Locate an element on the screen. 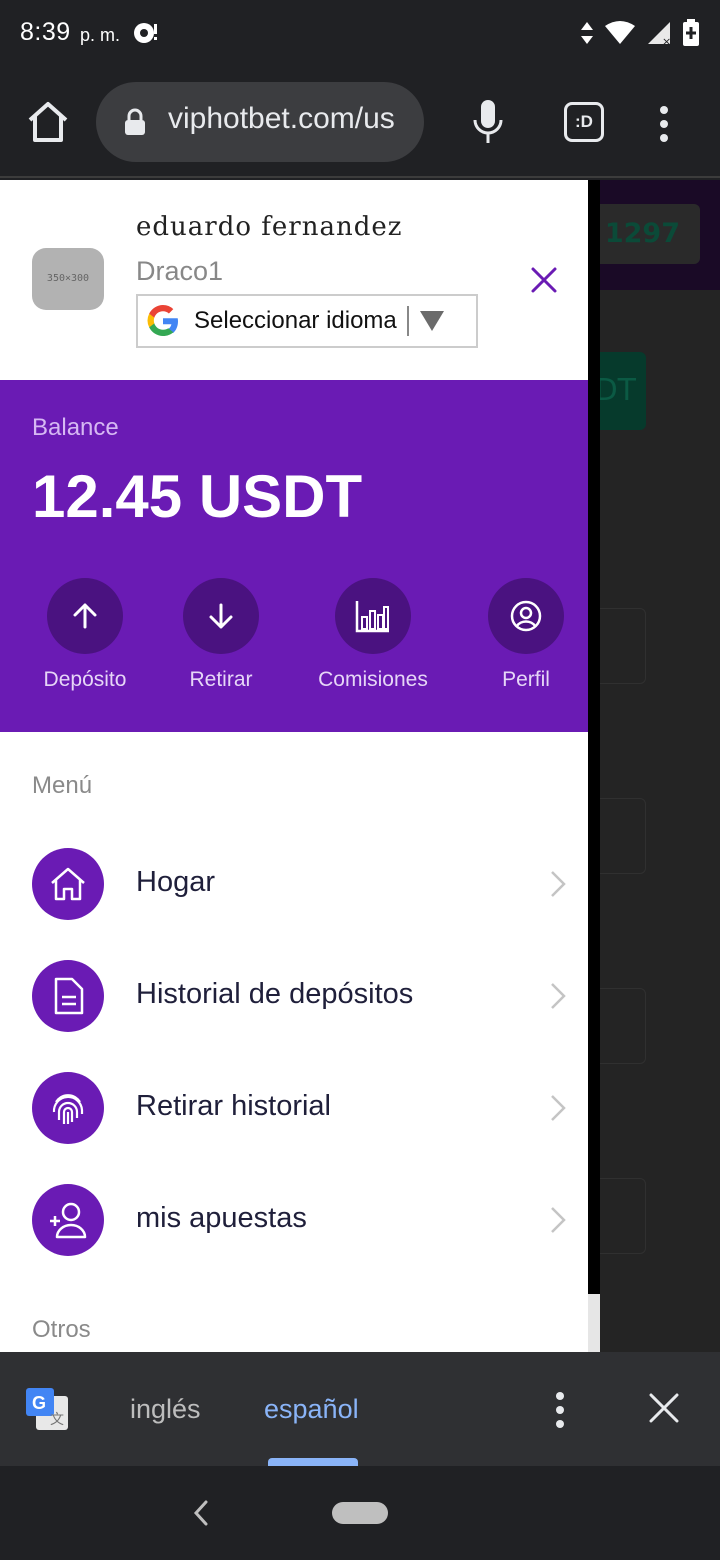 The width and height of the screenshot is (720, 1560). profile-circle is located at coordinates (526, 616).